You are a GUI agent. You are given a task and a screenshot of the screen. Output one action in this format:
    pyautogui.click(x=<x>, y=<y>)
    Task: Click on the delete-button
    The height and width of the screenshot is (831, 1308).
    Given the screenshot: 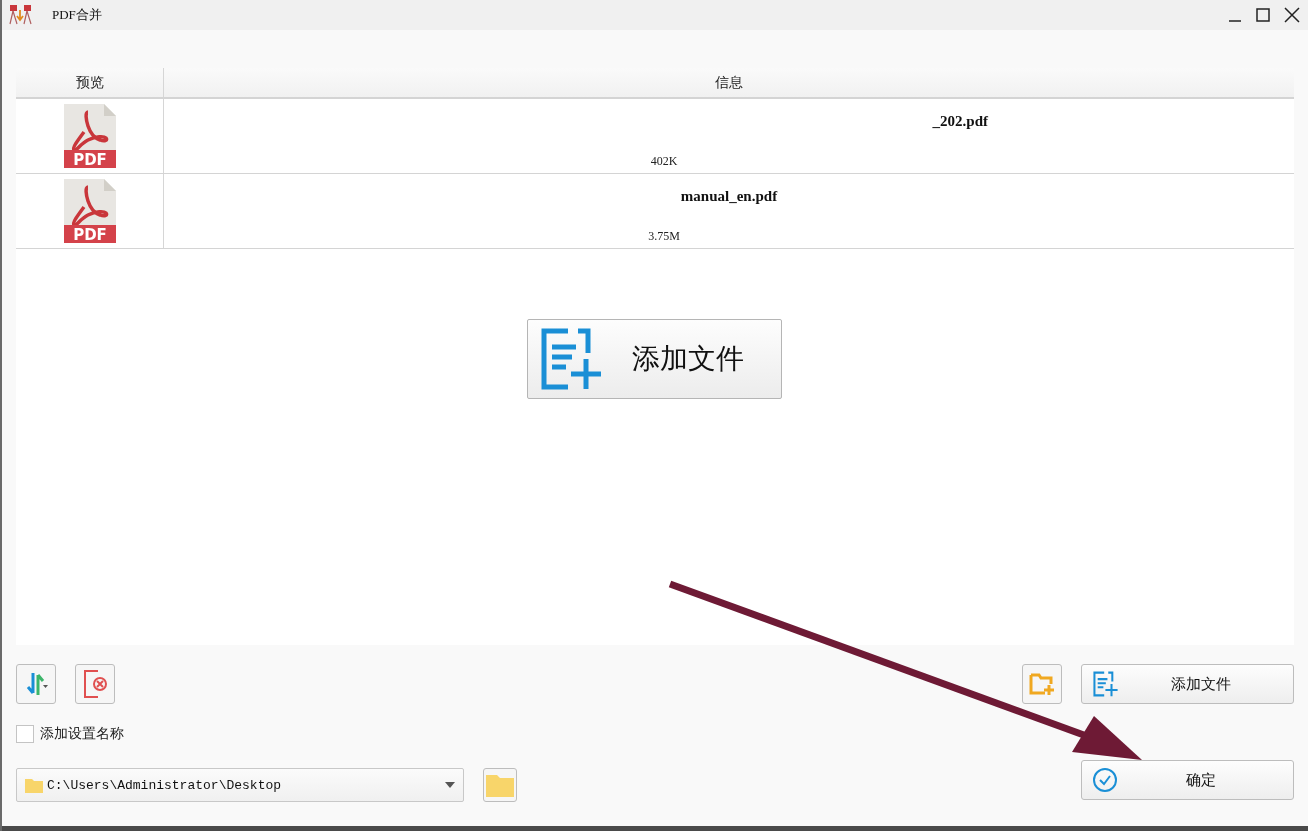 What is the action you would take?
    pyautogui.click(x=95, y=684)
    